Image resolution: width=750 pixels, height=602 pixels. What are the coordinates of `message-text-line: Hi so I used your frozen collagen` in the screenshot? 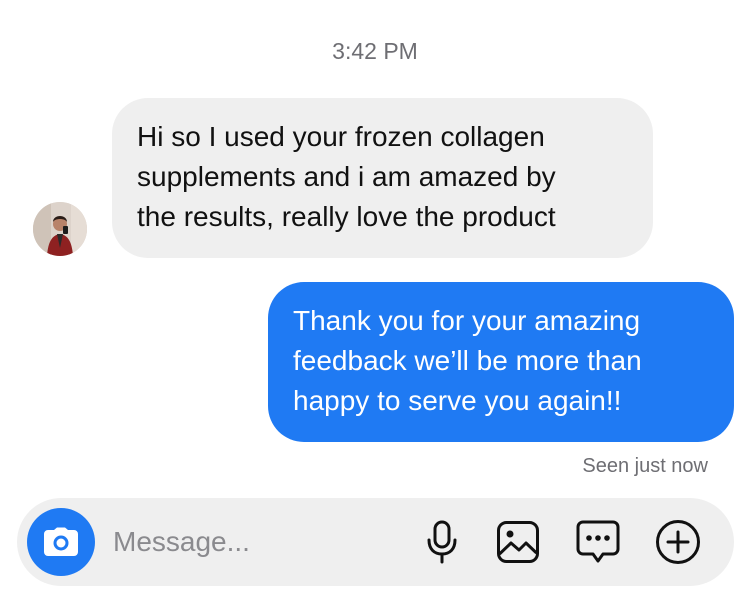 It's located at (341, 136).